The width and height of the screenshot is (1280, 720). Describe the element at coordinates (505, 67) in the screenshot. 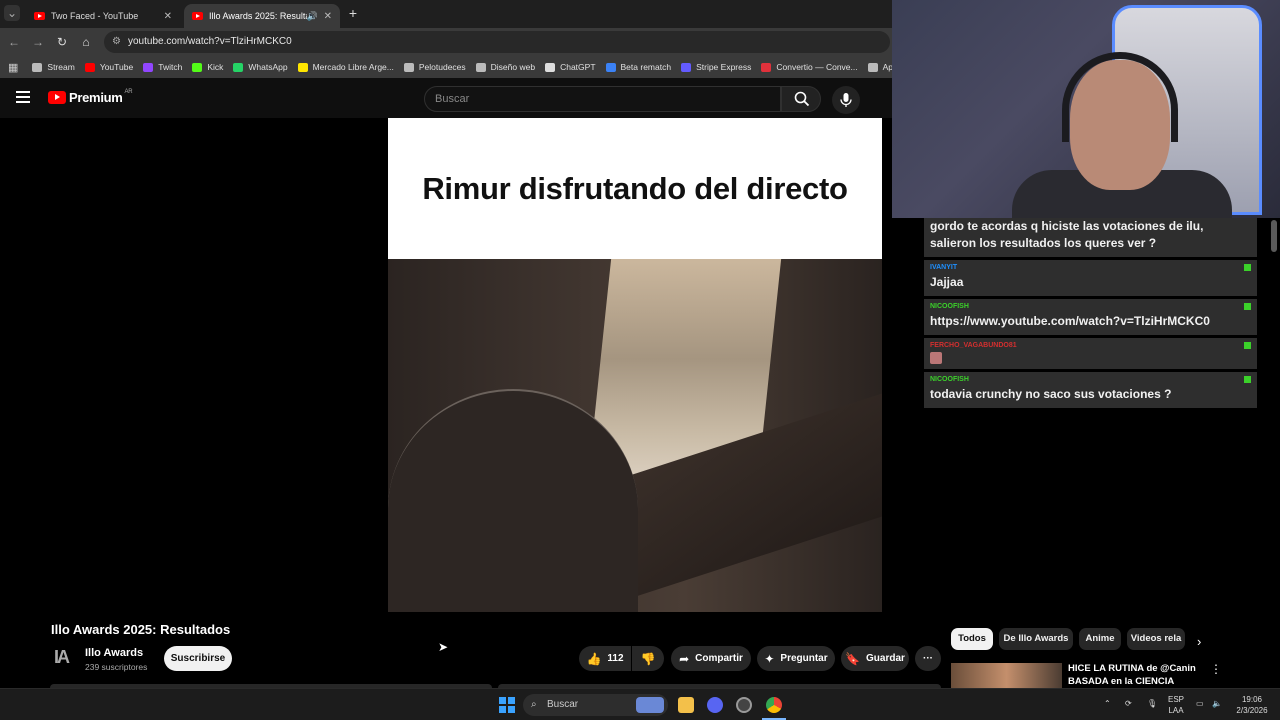

I see `bookmark-item: Diseño web` at that location.